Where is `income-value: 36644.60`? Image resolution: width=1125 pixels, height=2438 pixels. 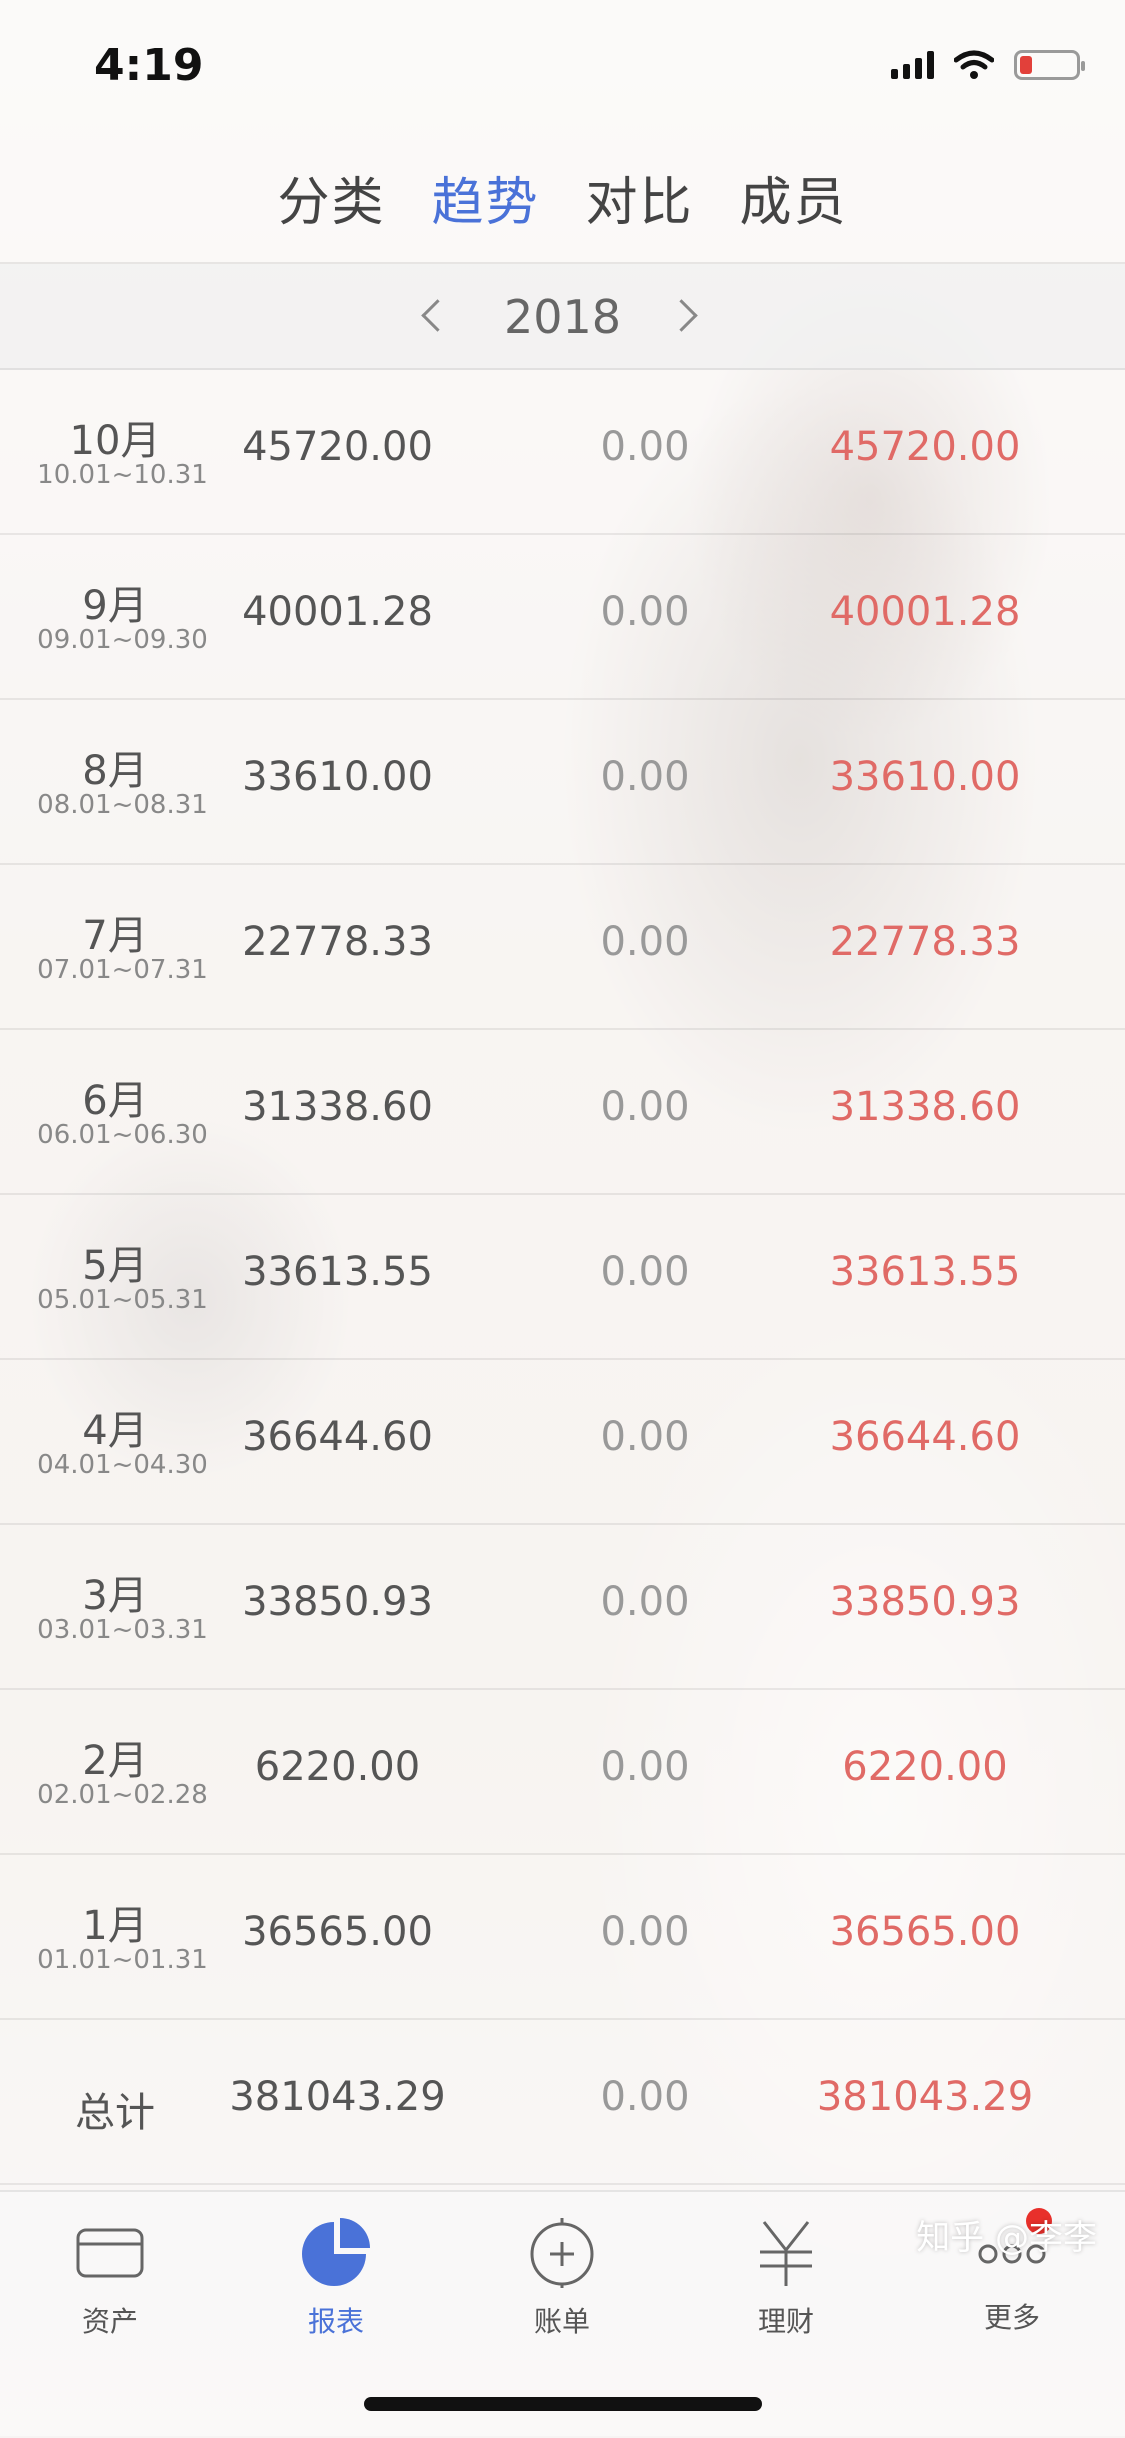
income-value: 36644.60 is located at coordinates (337, 1437).